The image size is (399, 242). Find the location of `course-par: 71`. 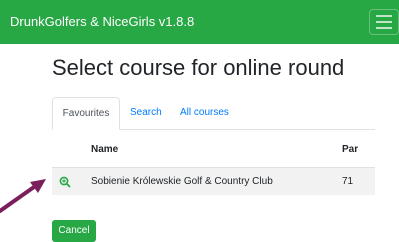

course-par: 71 is located at coordinates (348, 181).